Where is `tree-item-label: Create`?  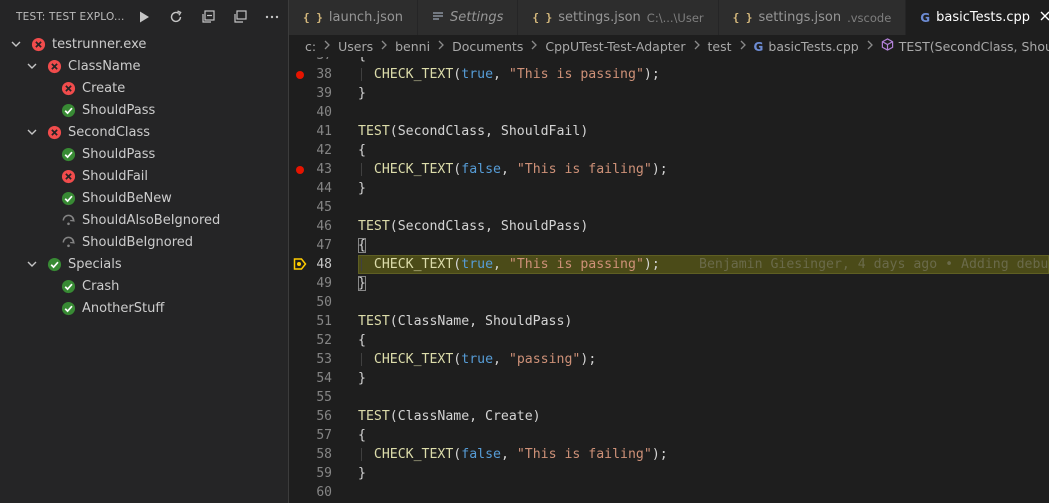 tree-item-label: Create is located at coordinates (104, 88).